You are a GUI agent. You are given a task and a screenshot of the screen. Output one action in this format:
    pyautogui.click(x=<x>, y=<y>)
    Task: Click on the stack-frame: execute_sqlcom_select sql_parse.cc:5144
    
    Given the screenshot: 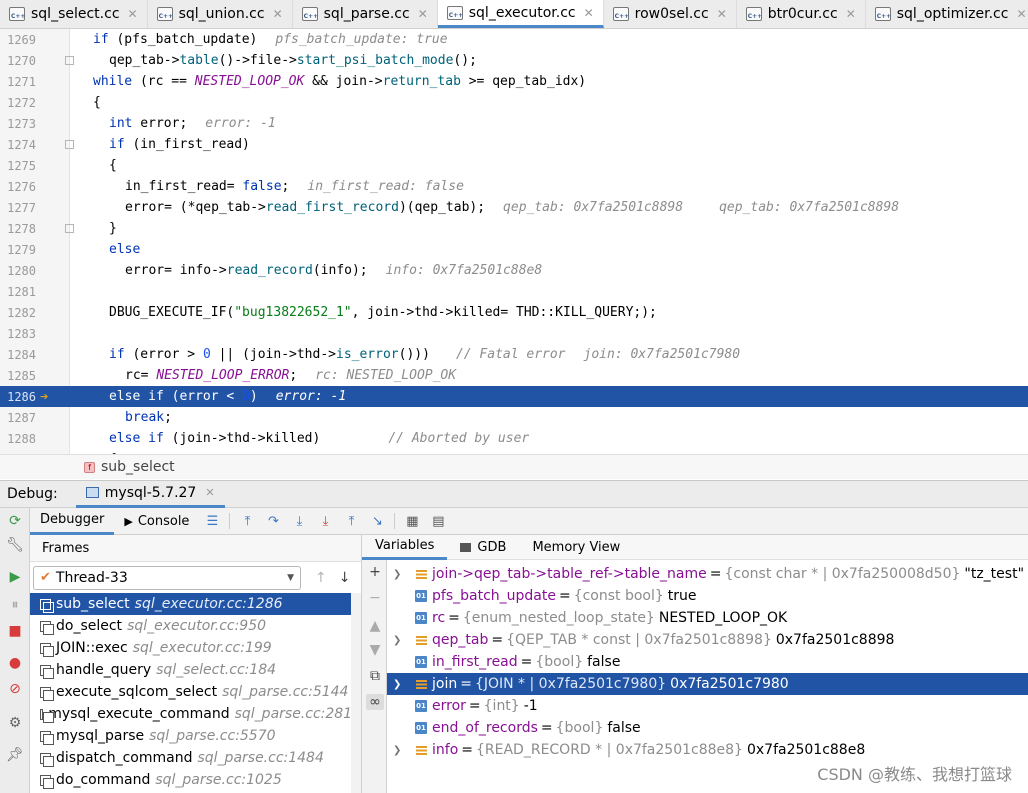 What is the action you would take?
    pyautogui.click(x=195, y=692)
    